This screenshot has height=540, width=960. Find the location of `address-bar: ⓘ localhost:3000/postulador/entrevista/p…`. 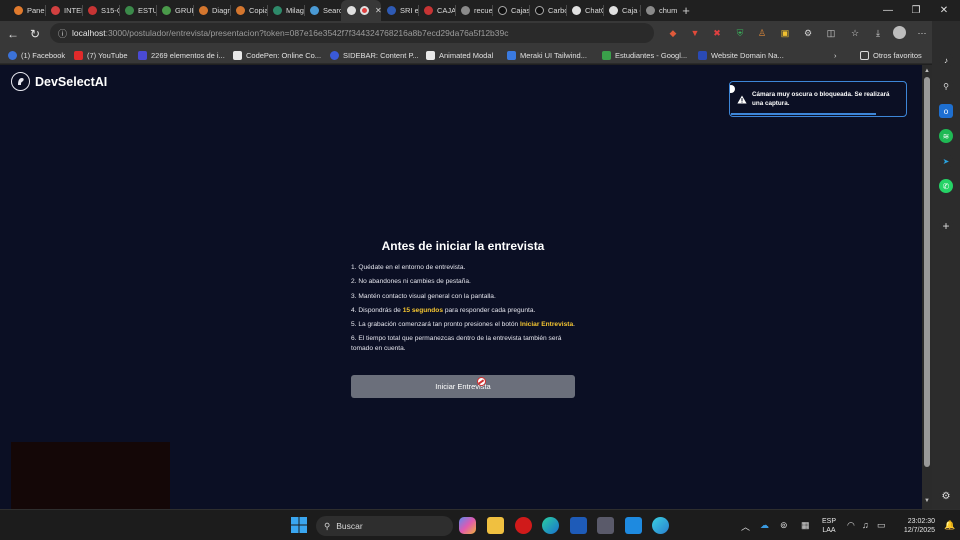

address-bar: ⓘ localhost:3000/postulador/entrevista/p… is located at coordinates (352, 33).